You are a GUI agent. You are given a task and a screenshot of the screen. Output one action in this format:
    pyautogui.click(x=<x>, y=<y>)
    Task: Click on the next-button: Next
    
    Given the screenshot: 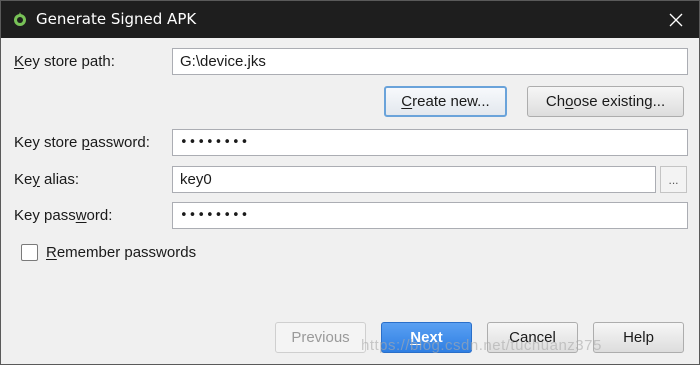 What is the action you would take?
    pyautogui.click(x=426, y=337)
    